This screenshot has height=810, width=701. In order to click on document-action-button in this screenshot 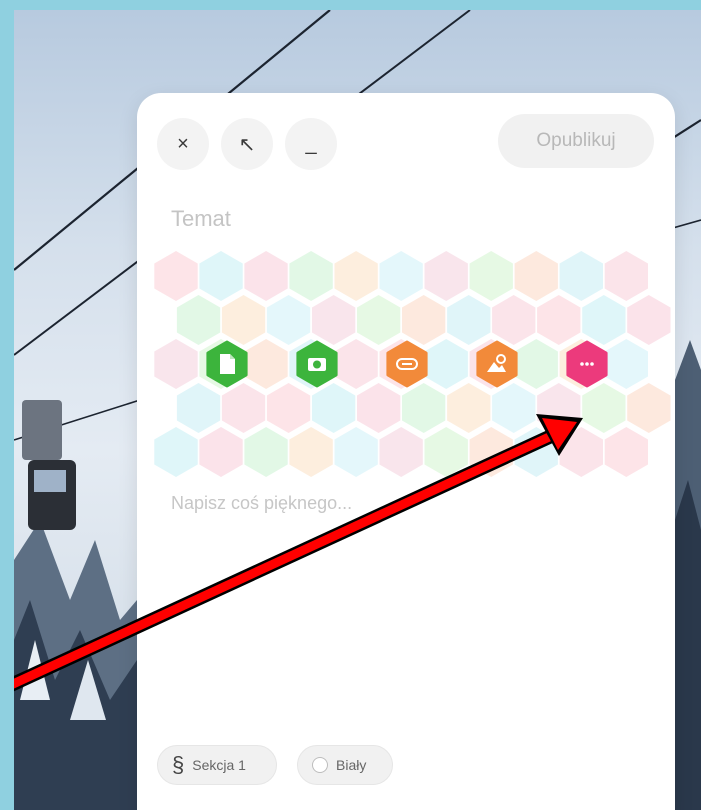, I will do `click(227, 364)`.